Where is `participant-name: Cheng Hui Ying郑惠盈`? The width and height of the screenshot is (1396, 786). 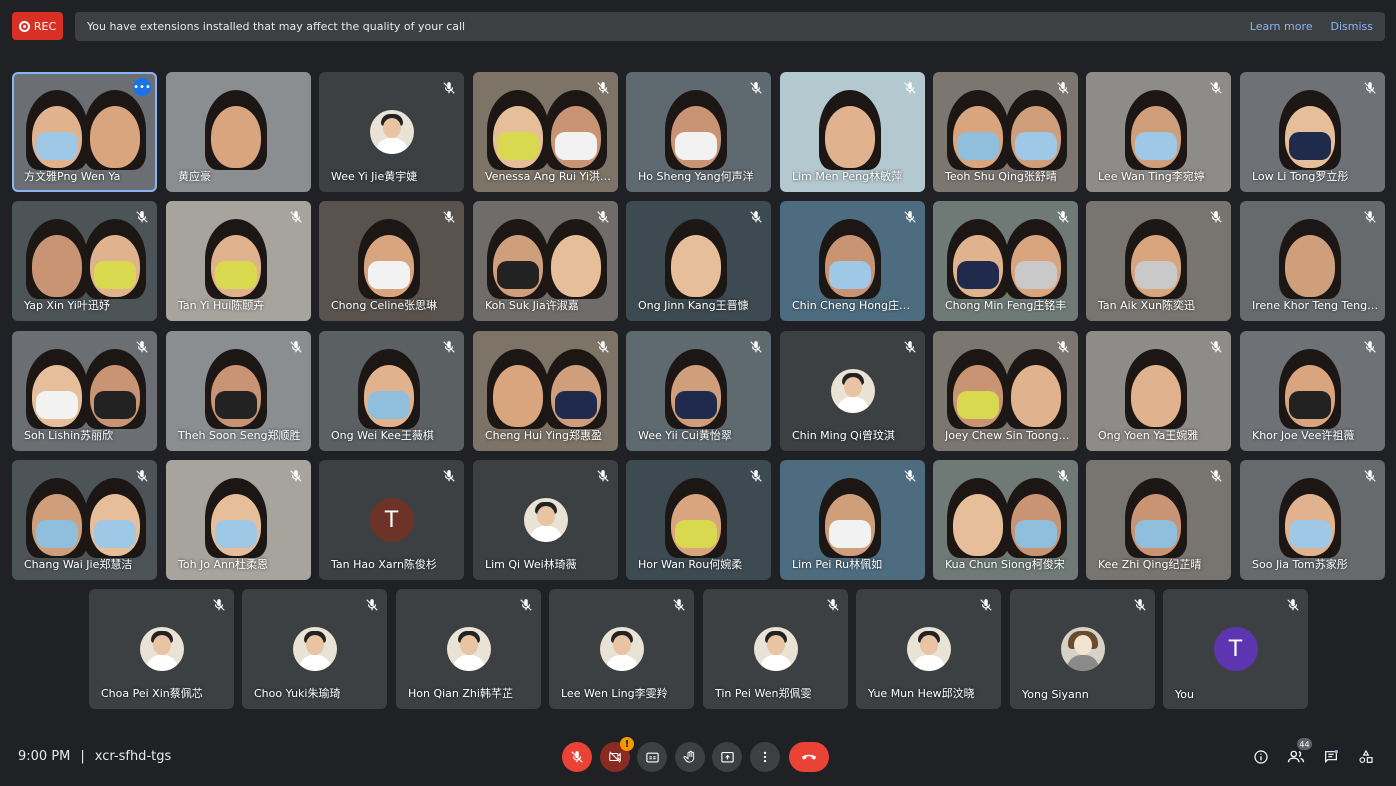
participant-name: Cheng Hui Ying郑惠盈 is located at coordinates (544, 435).